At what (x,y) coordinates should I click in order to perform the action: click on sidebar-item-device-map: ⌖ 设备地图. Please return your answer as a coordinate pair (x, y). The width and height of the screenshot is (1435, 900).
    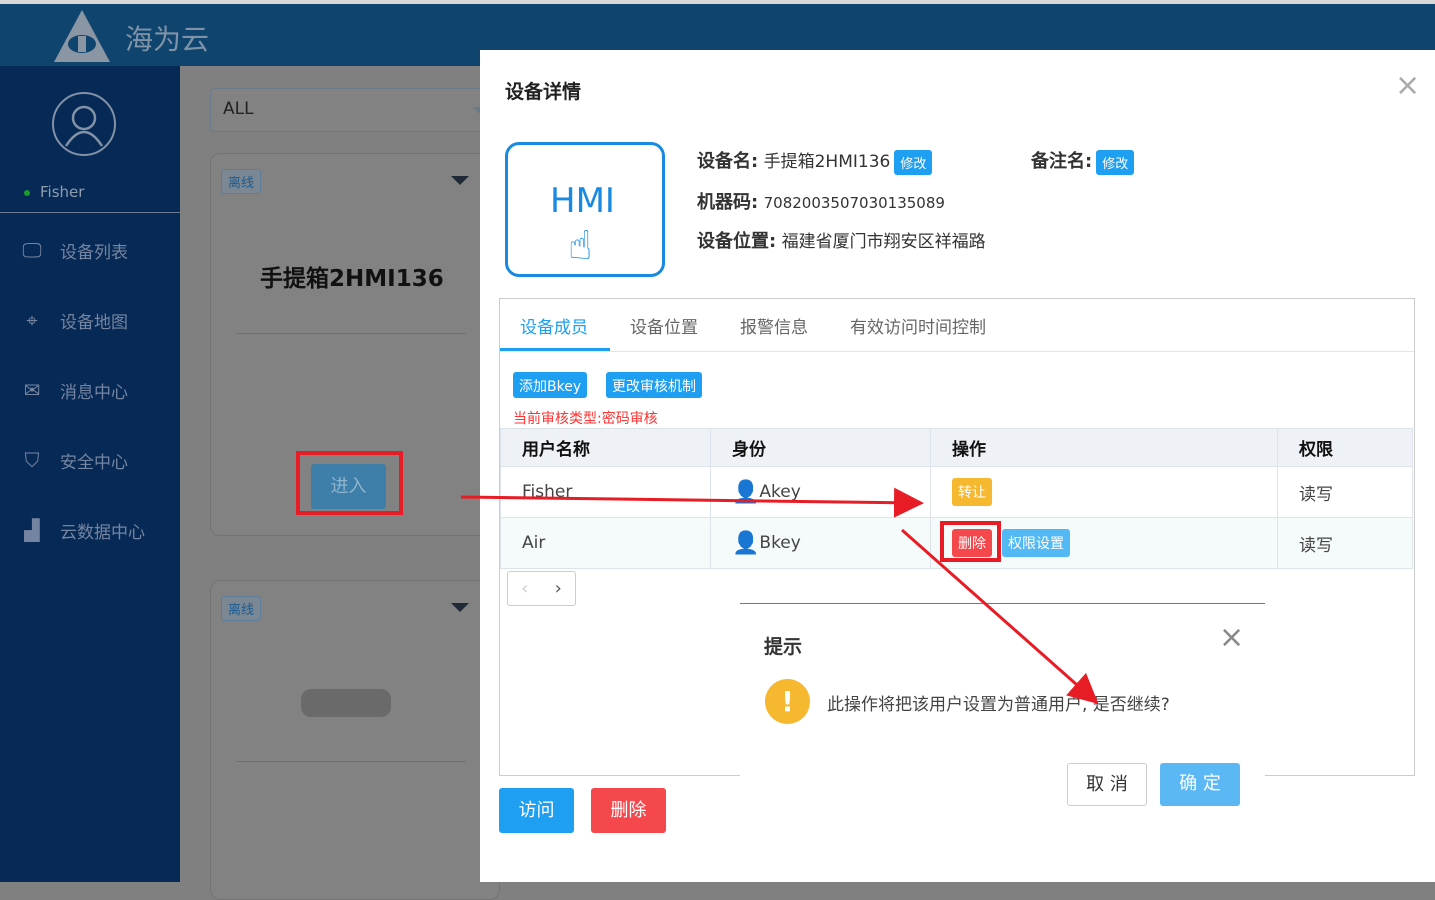
    Looking at the image, I should click on (98, 320).